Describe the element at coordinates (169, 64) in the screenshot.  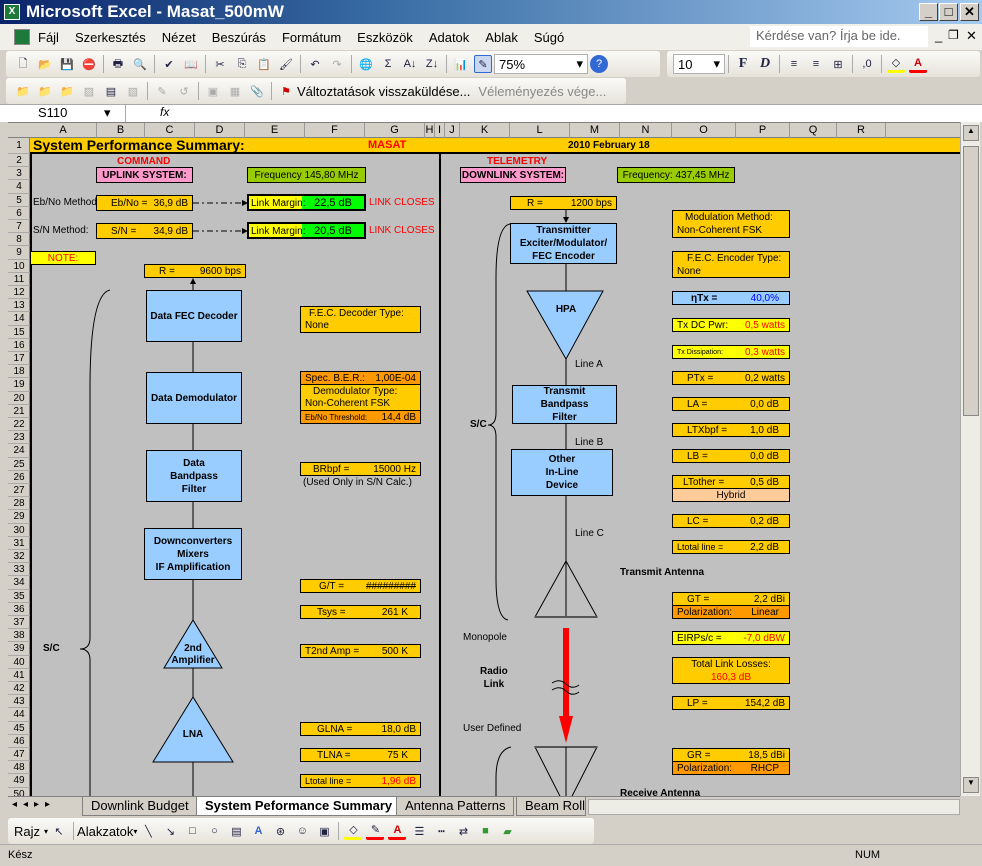
I see `spelling-icon: ✔` at that location.